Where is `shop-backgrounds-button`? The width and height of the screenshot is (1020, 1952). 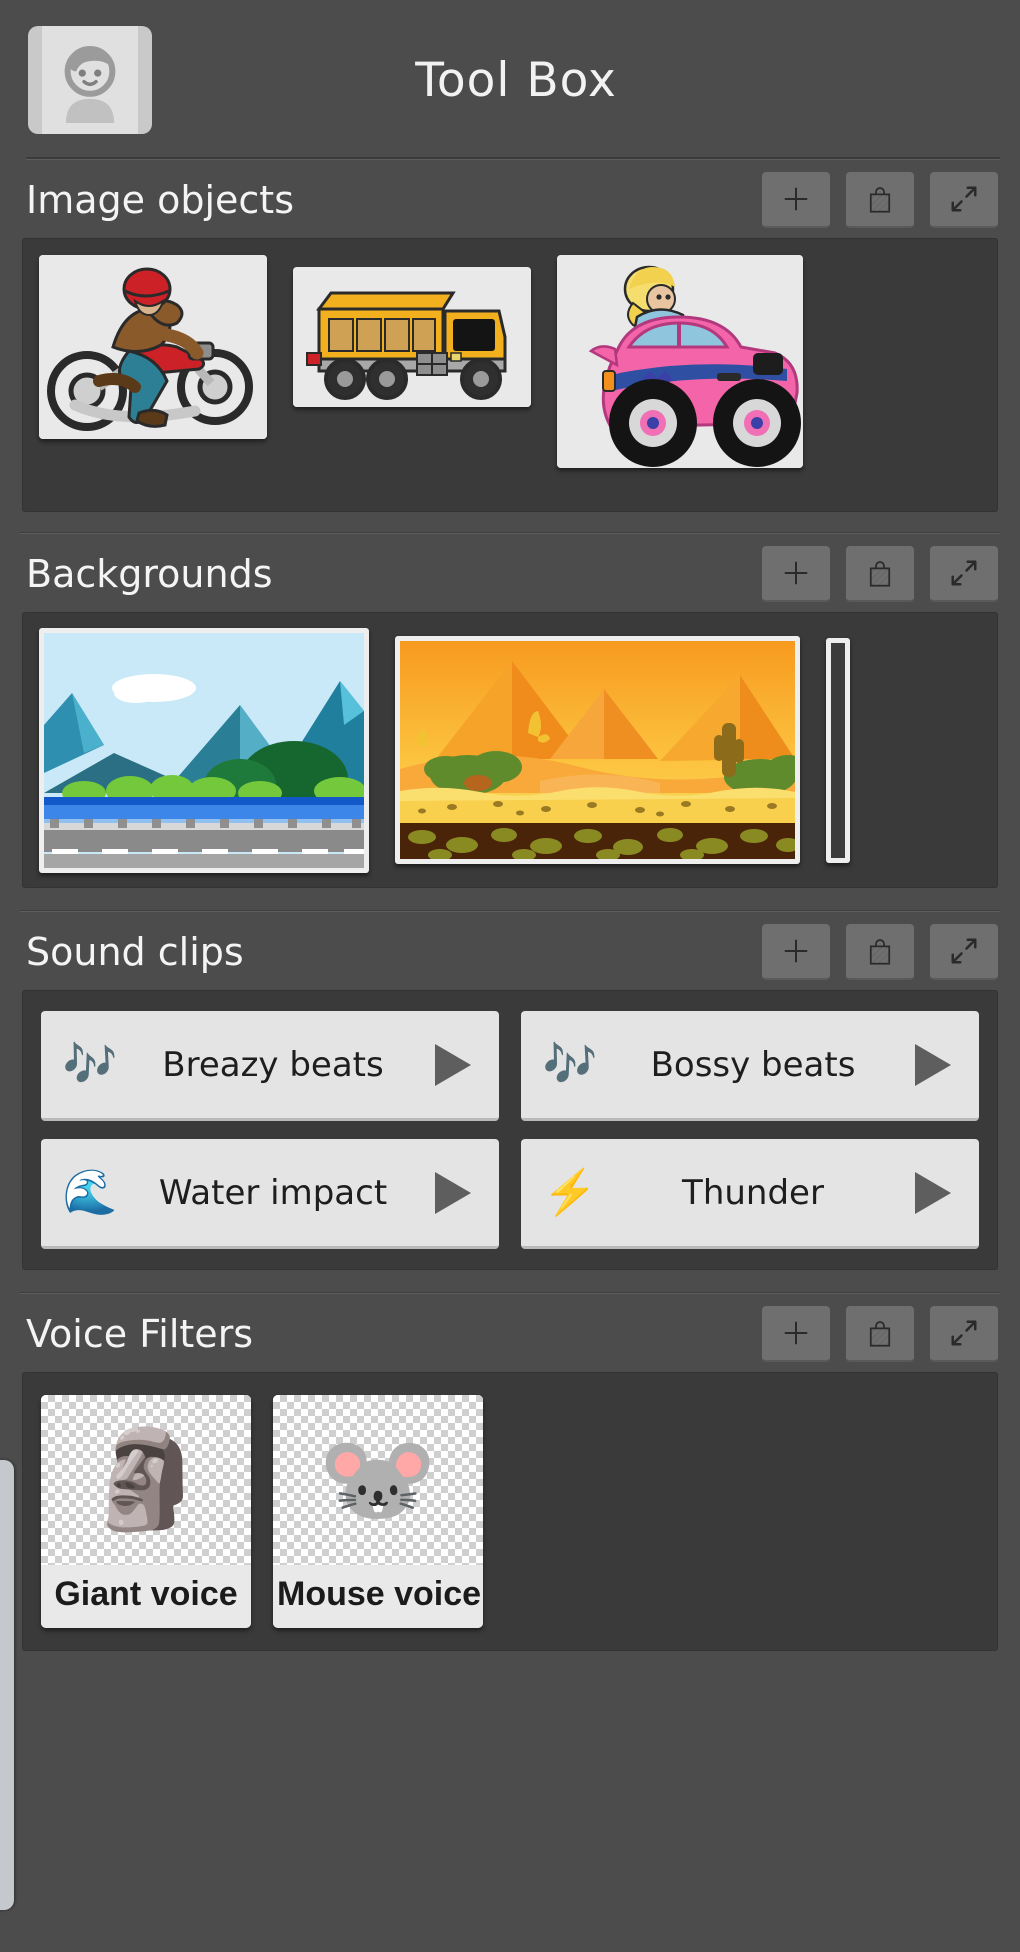 shop-backgrounds-button is located at coordinates (880, 574).